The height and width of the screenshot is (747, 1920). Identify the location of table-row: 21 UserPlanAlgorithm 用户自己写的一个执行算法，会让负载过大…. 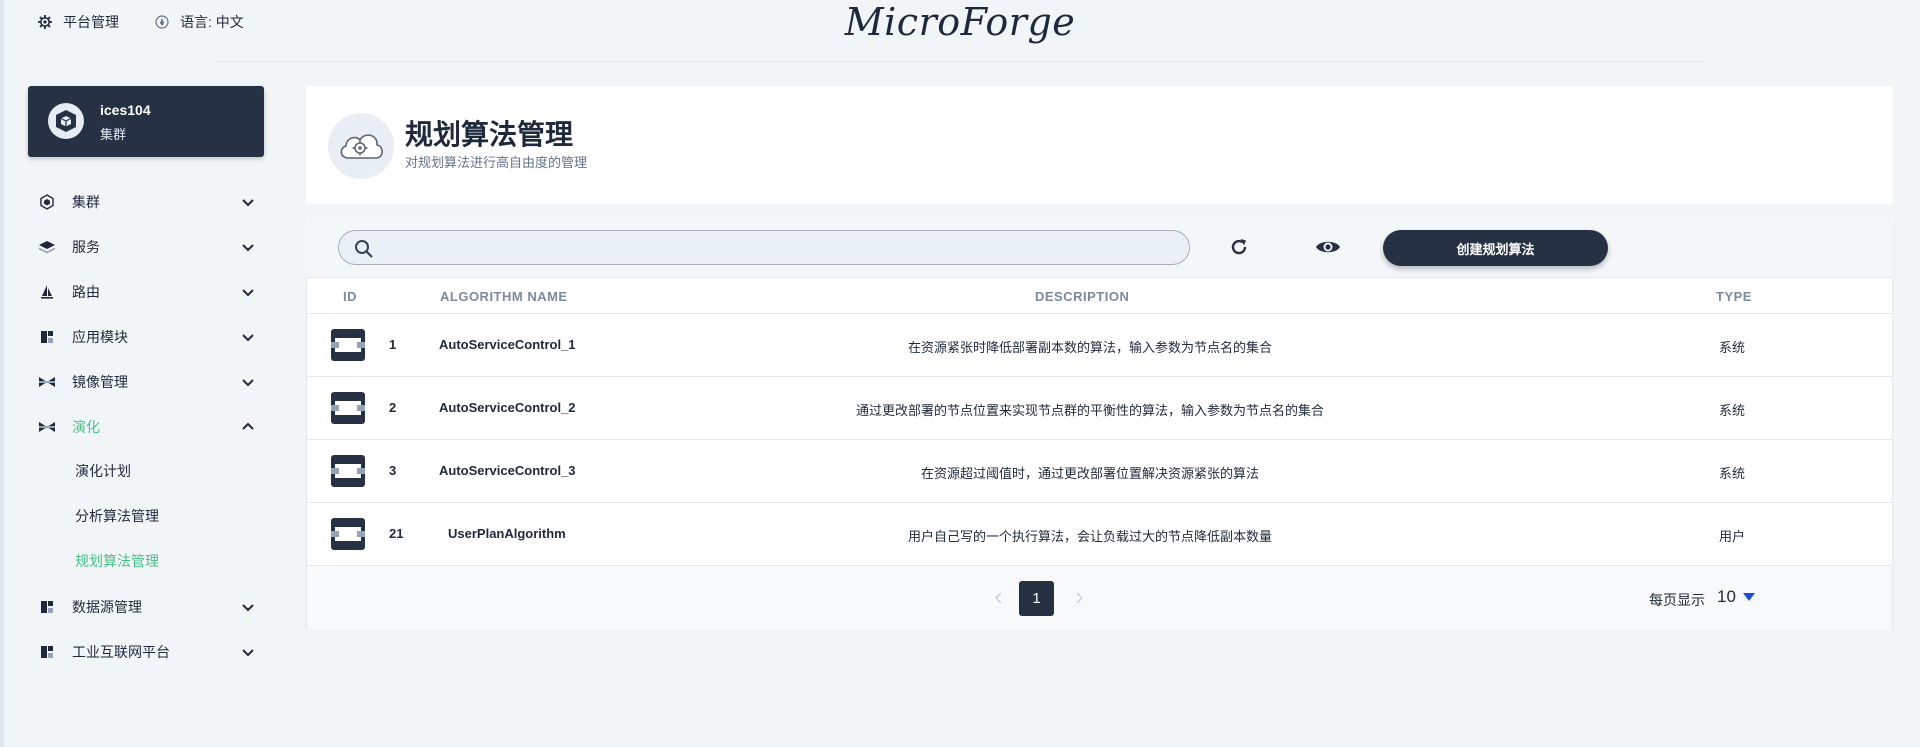
(1099, 534).